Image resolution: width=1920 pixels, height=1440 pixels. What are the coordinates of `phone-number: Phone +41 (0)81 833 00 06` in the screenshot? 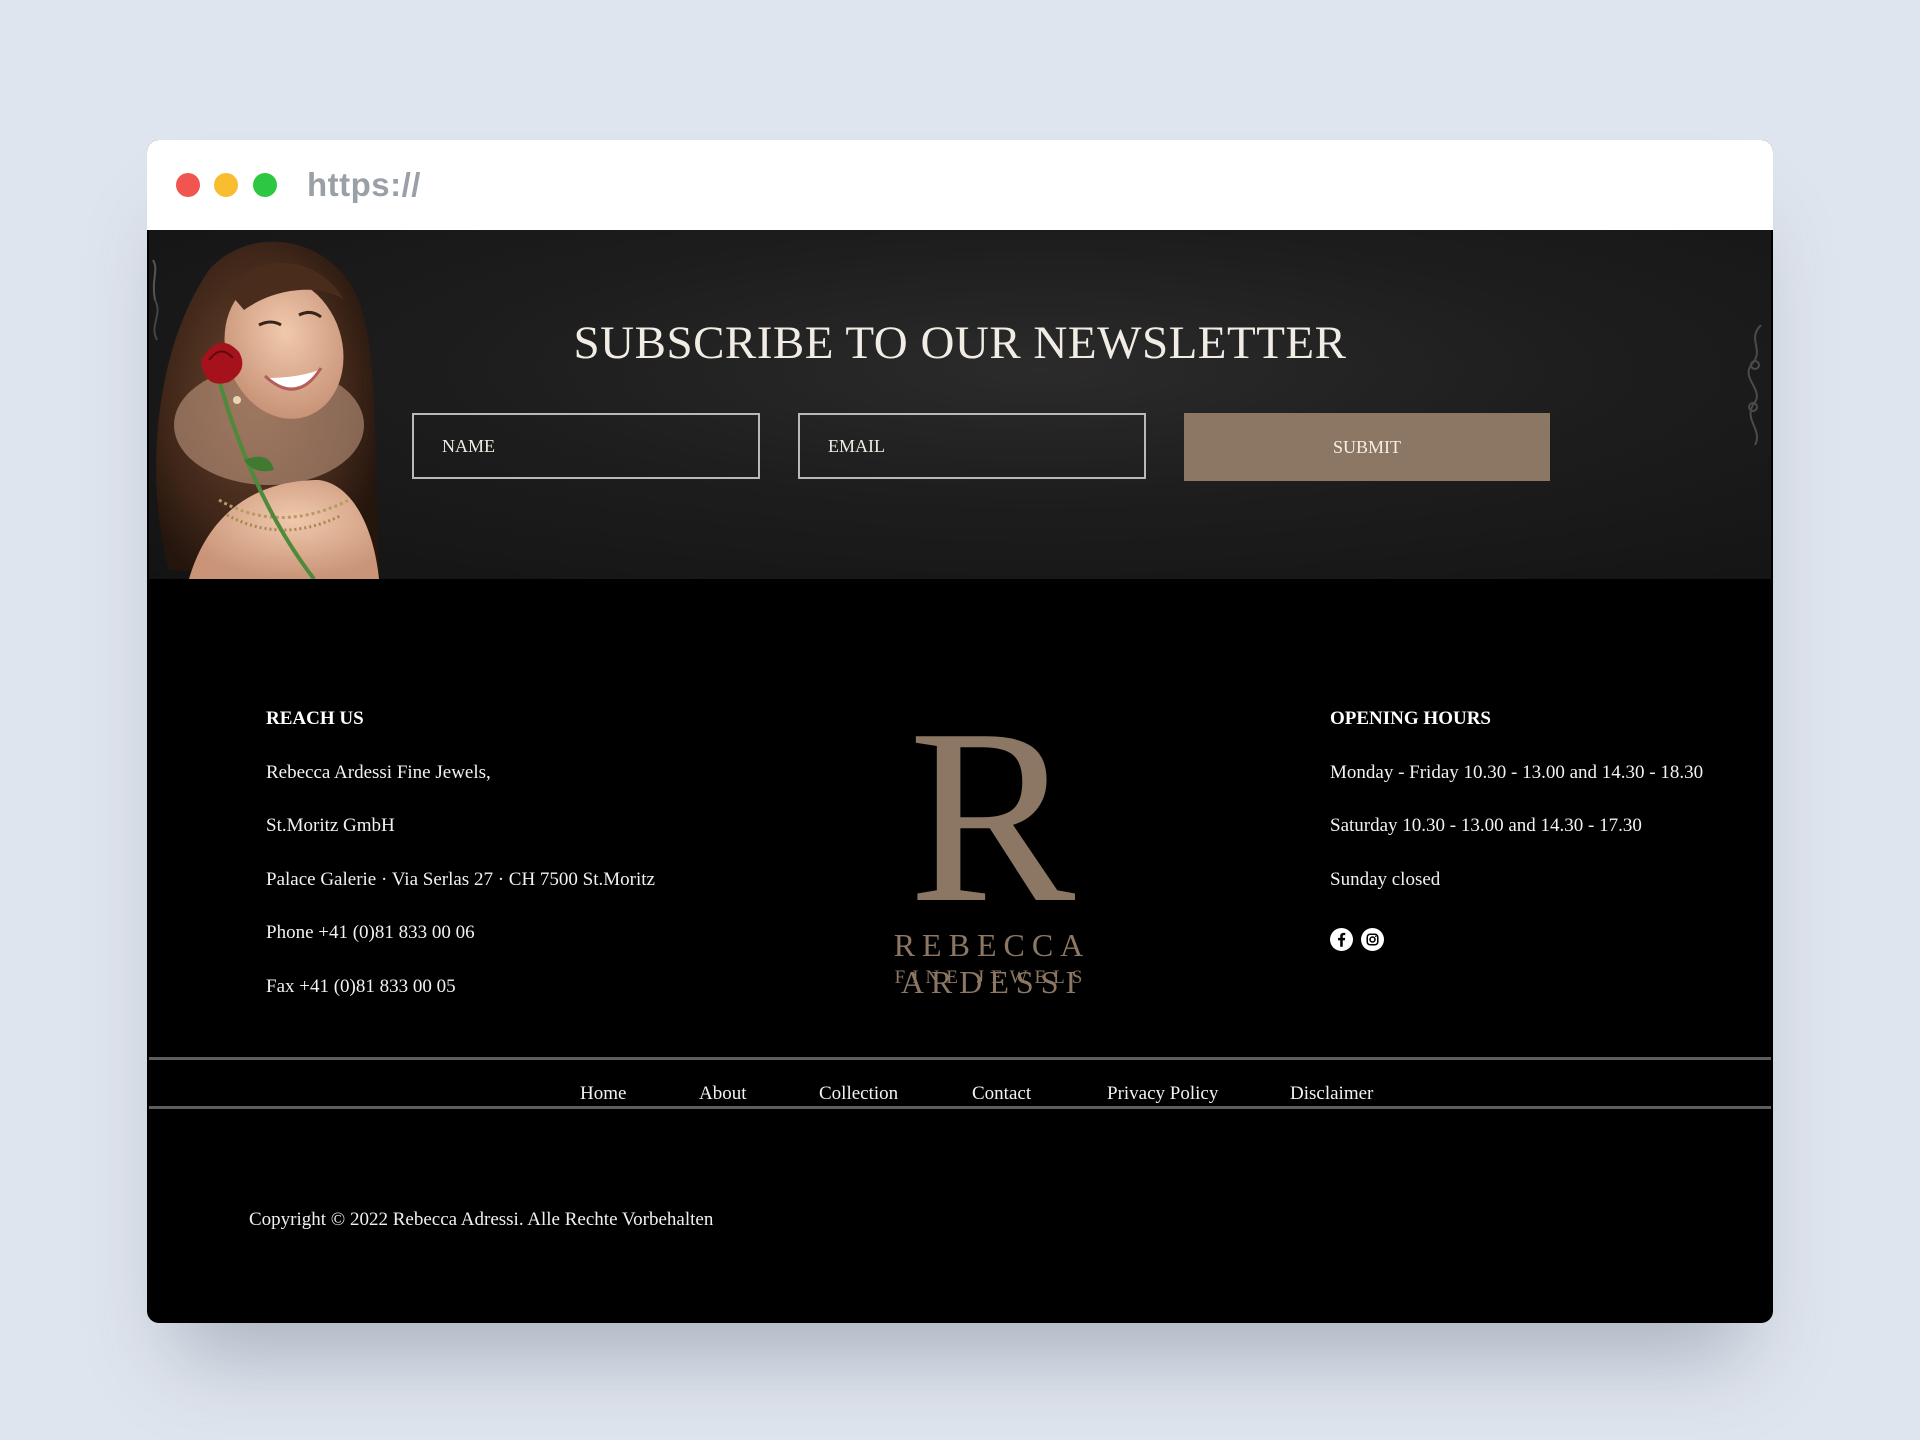 It's located at (370, 933).